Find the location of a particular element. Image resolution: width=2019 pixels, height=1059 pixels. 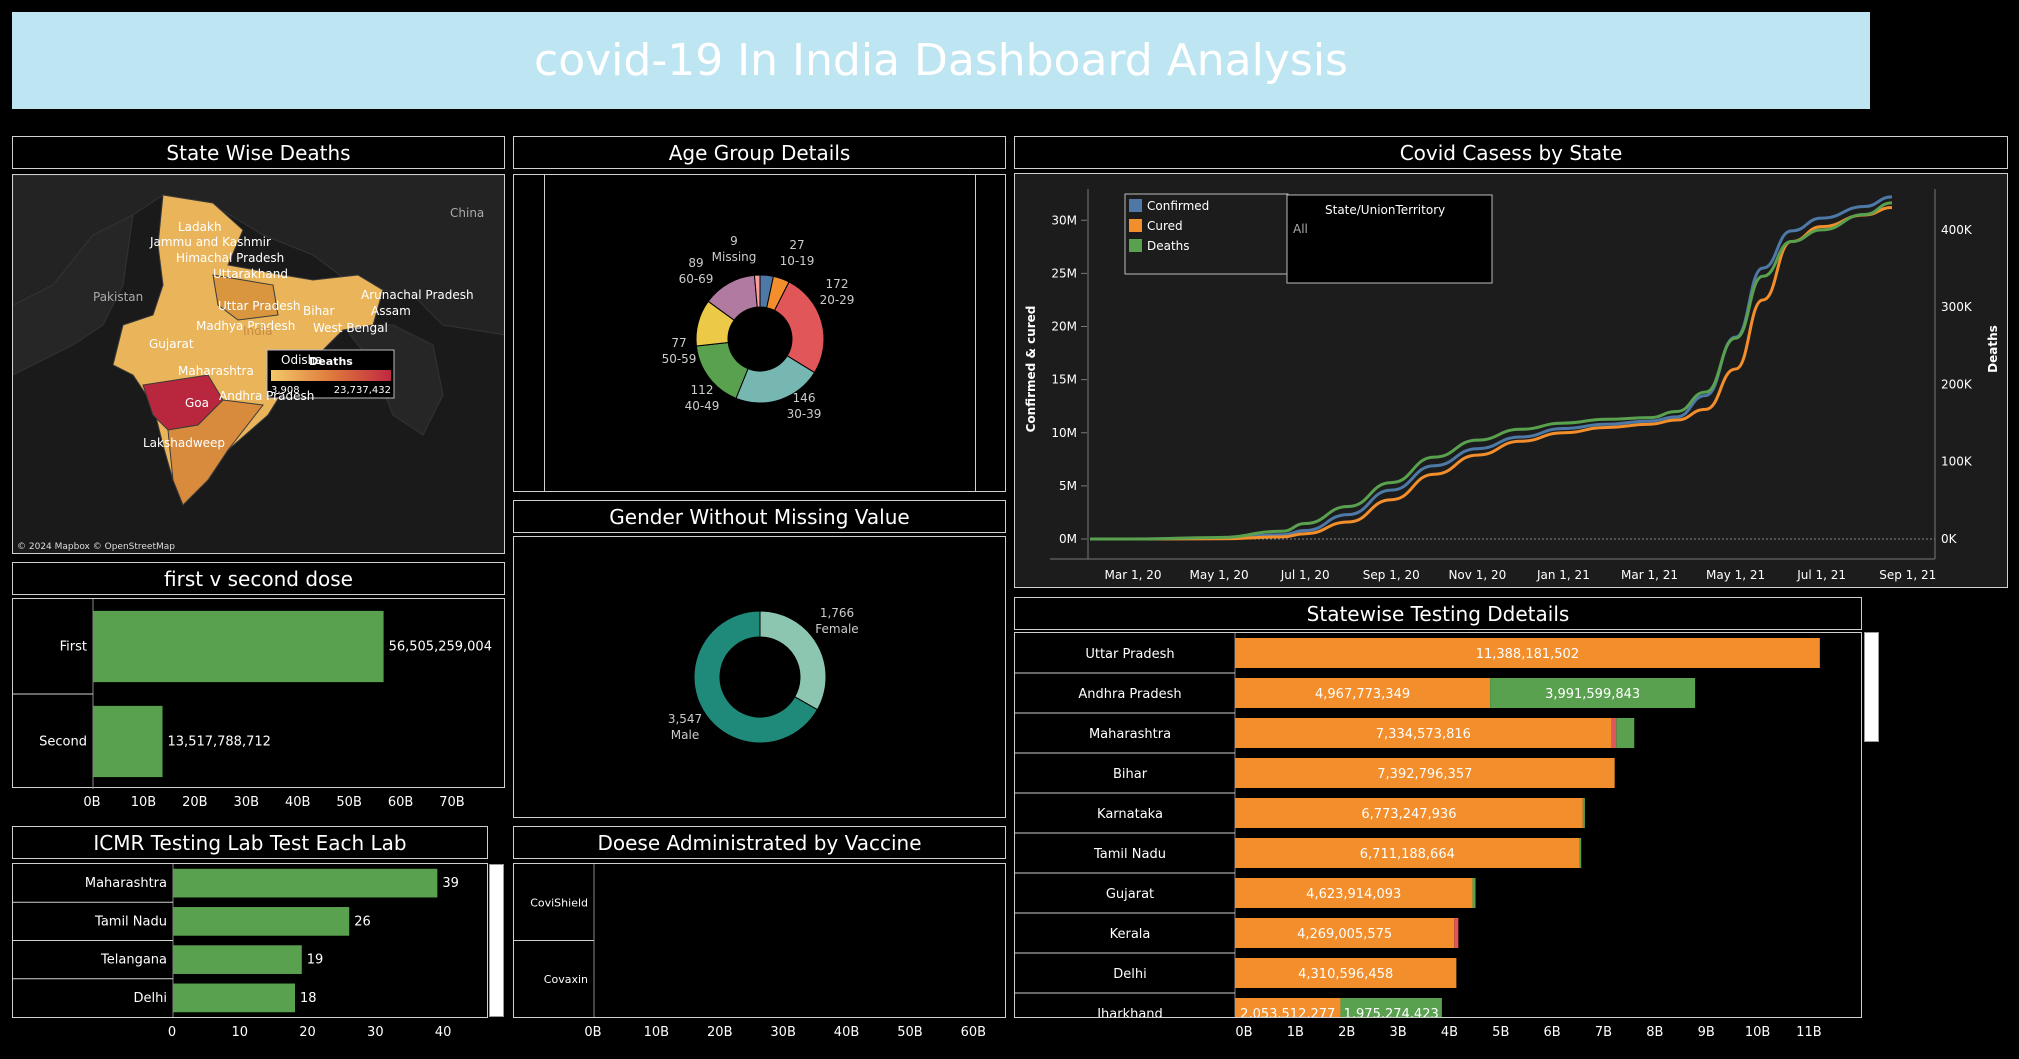

bar-value-label: 56,505,259,004 is located at coordinates (440, 647).